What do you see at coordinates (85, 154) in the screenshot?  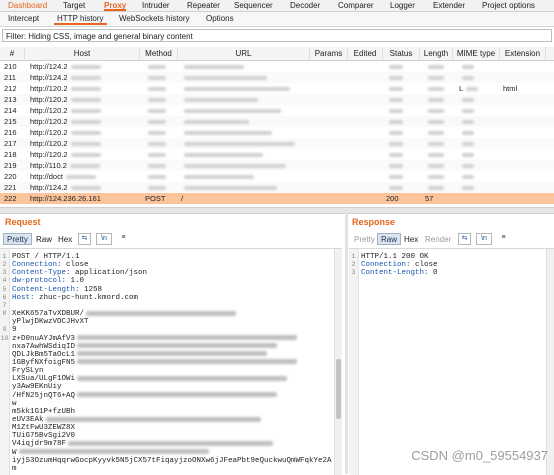 I see `row-host: http://120.2` at bounding box center [85, 154].